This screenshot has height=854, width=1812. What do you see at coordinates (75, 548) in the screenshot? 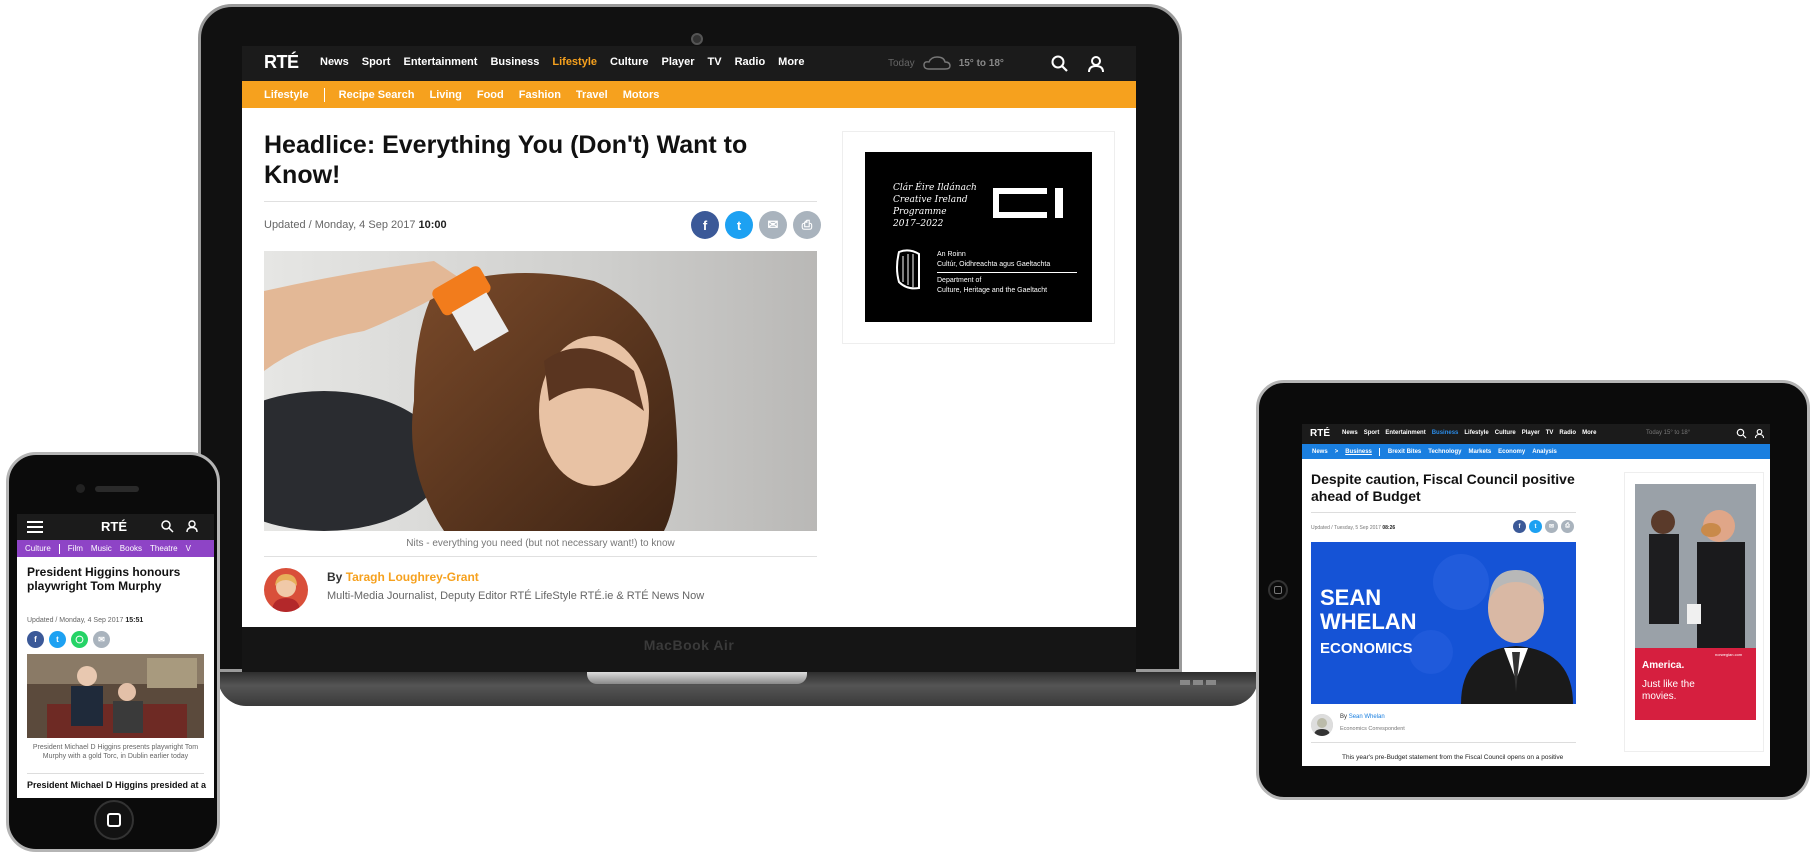
I see `subnav-item-film: Film` at bounding box center [75, 548].